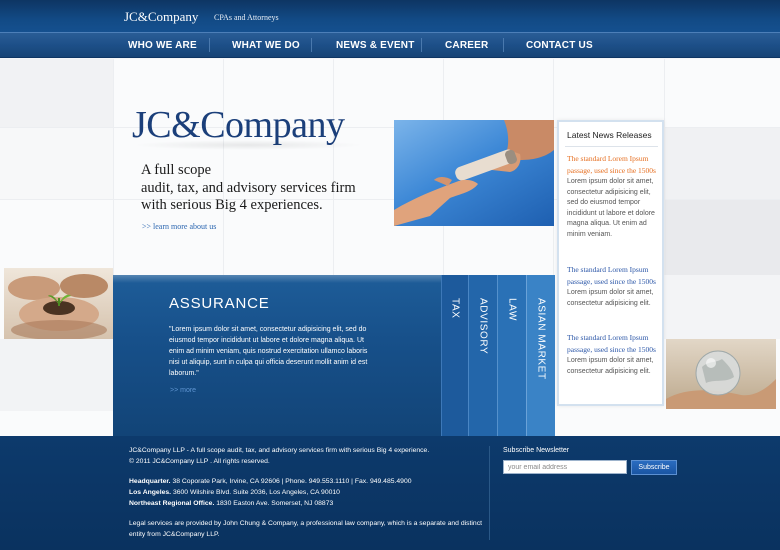 Image resolution: width=780 pixels, height=550 pixels. What do you see at coordinates (654, 467) in the screenshot?
I see `subscribe-button: Subscribe` at bounding box center [654, 467].